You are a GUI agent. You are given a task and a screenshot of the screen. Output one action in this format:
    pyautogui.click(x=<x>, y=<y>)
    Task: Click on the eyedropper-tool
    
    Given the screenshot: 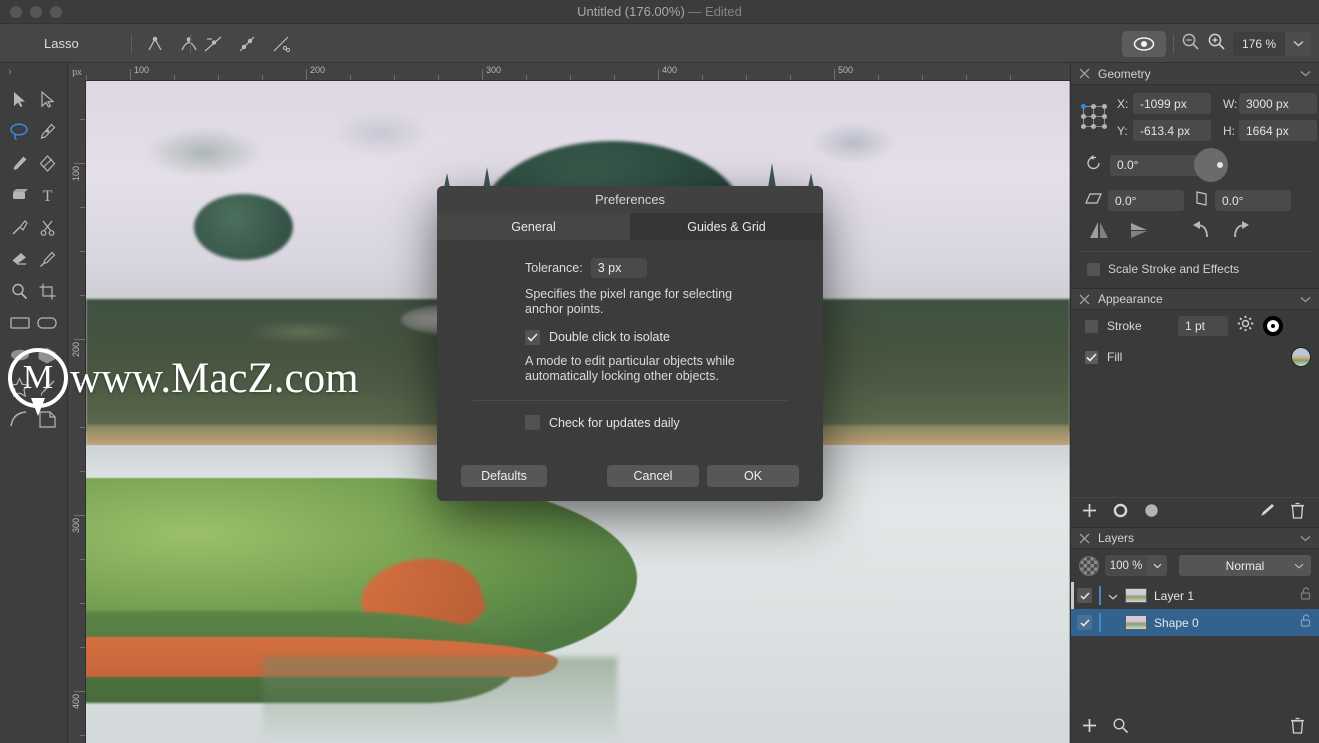 What is the action you would take?
    pyautogui.click(x=48, y=259)
    